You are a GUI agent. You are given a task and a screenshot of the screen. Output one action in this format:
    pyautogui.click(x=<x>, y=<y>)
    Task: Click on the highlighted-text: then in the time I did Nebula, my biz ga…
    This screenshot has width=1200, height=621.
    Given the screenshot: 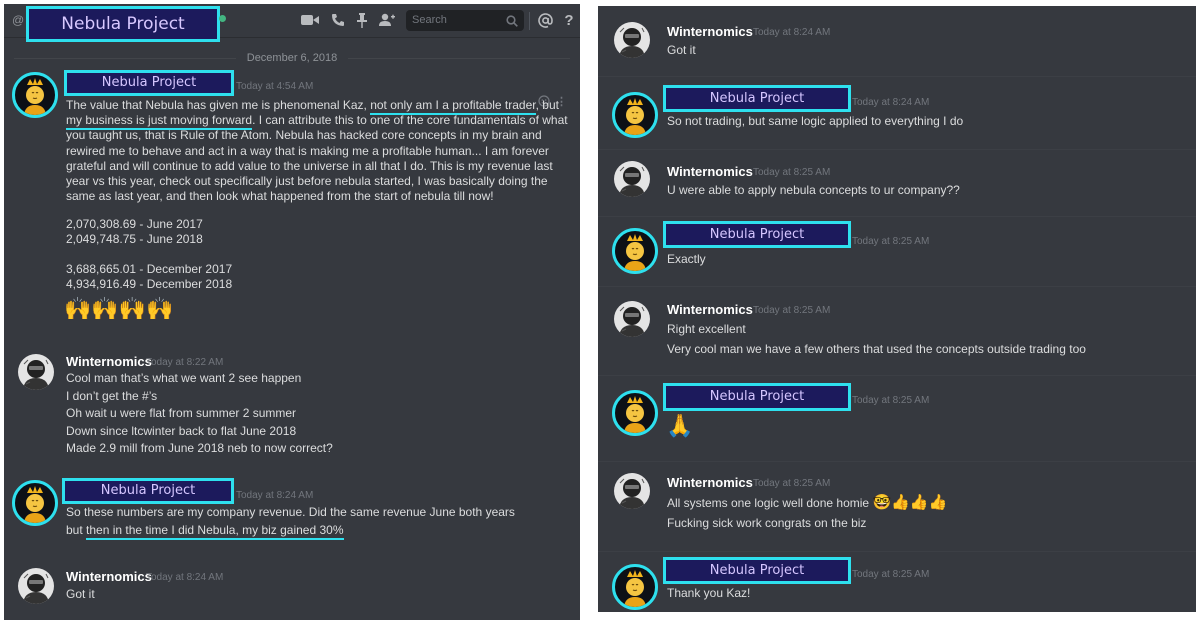 What is the action you would take?
    pyautogui.click(x=215, y=531)
    